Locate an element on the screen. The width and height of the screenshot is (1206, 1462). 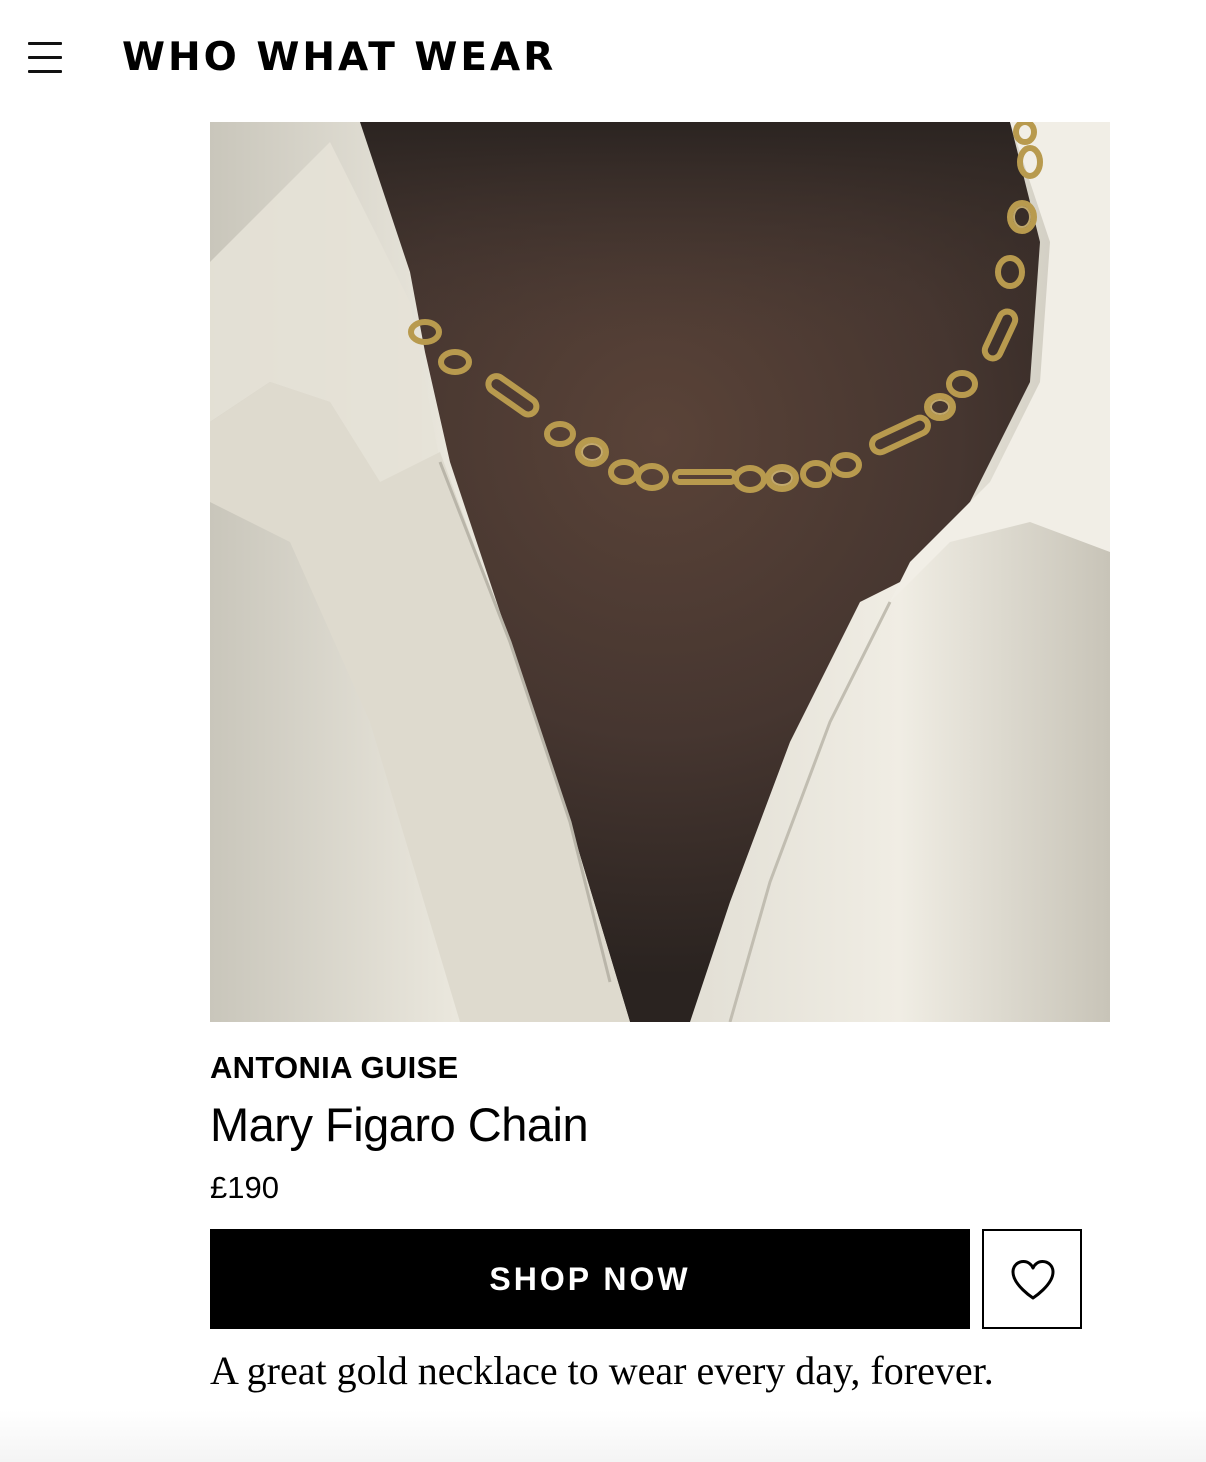
product-brand: ANTONIA GUISE is located at coordinates (334, 1068).